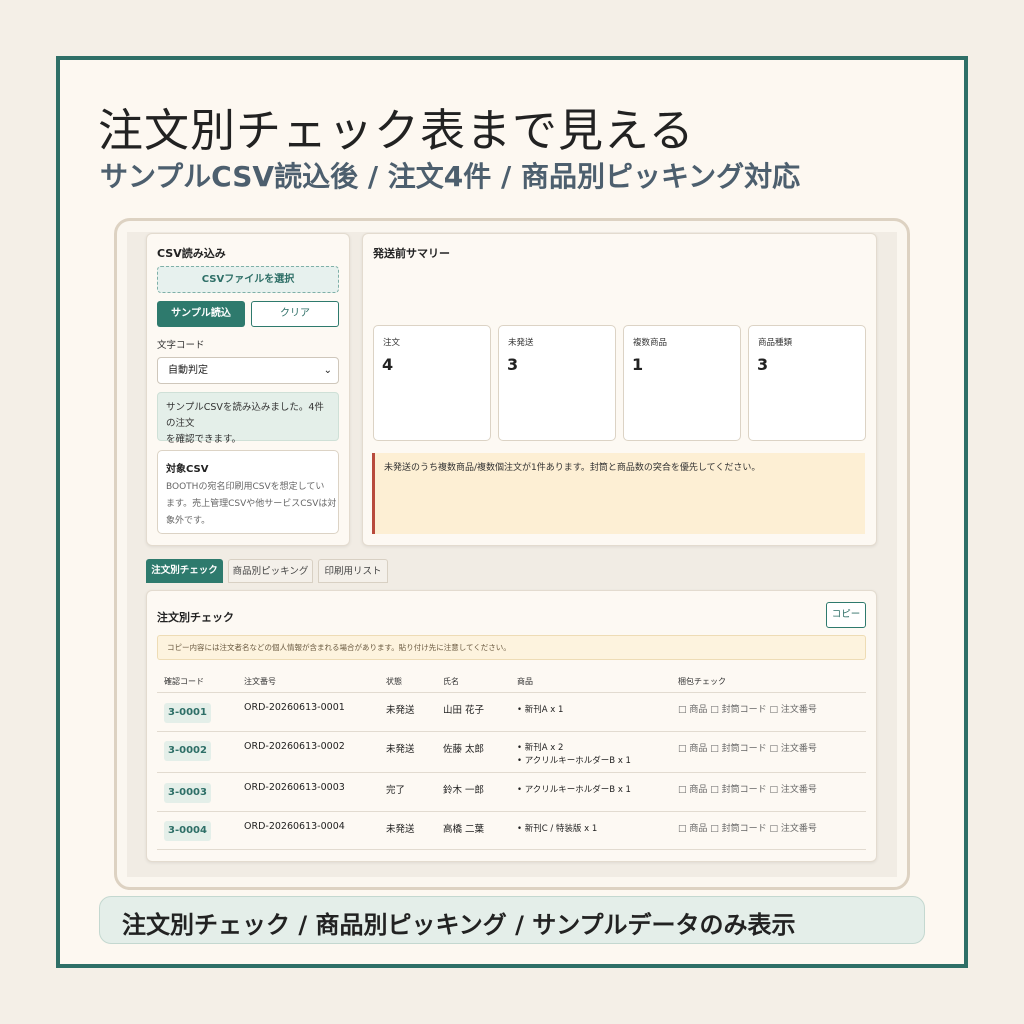 The image size is (1024, 1024). What do you see at coordinates (294, 787) in the screenshot?
I see `order-number: ORD-20260613-0003` at bounding box center [294, 787].